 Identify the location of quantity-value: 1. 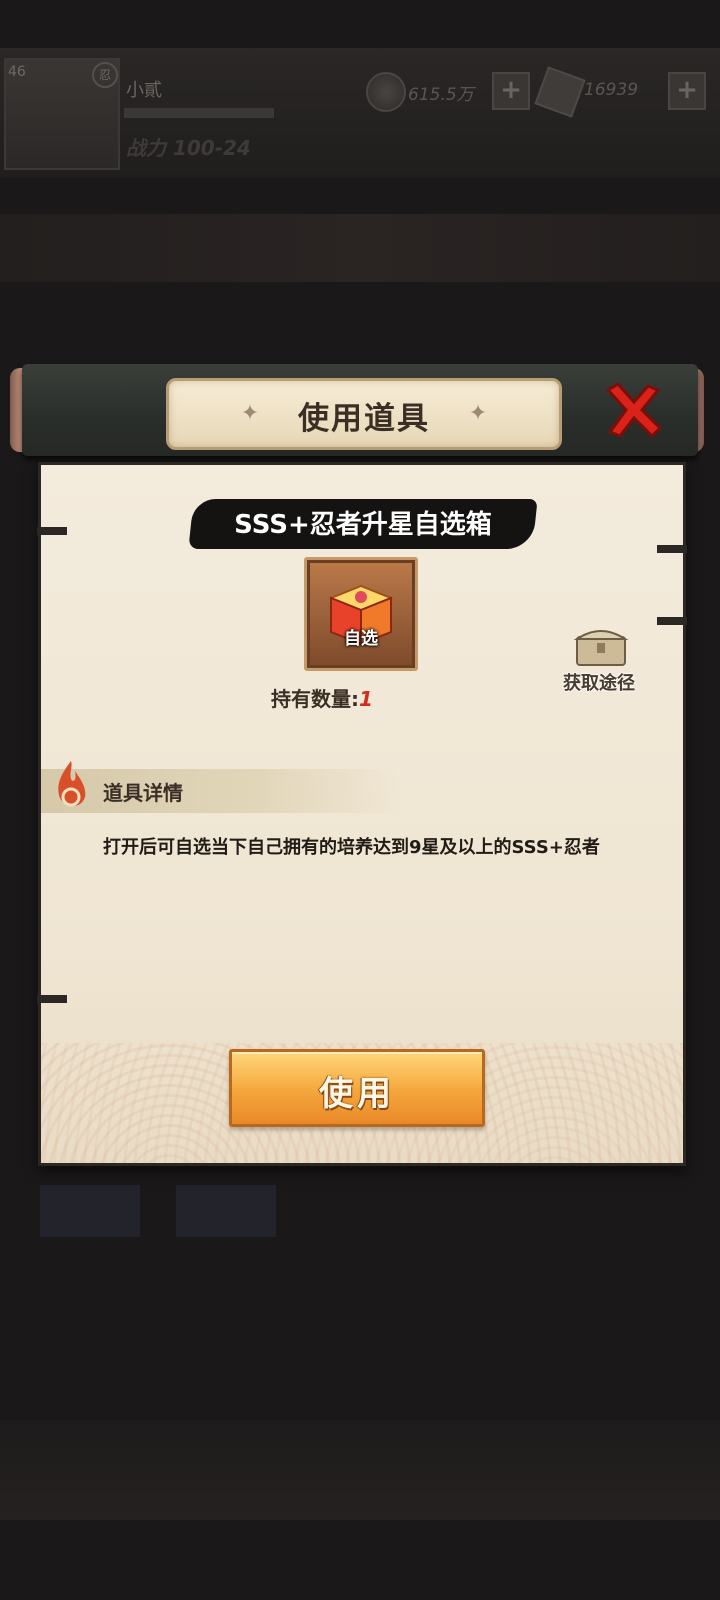
(366, 699).